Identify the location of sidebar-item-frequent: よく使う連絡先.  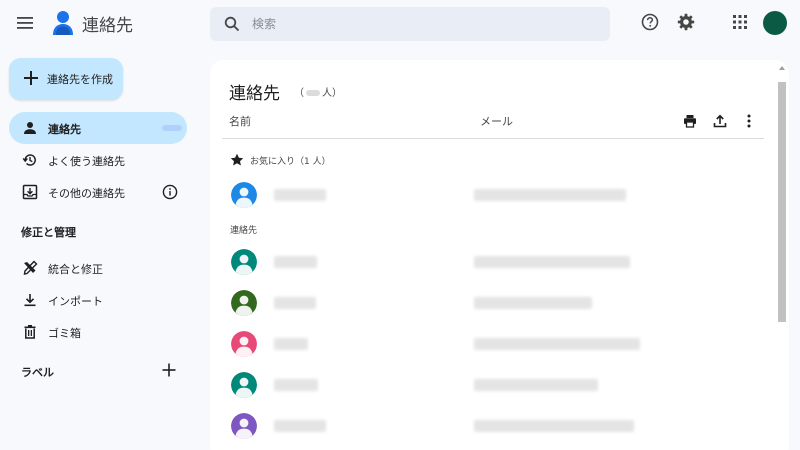
(98, 160).